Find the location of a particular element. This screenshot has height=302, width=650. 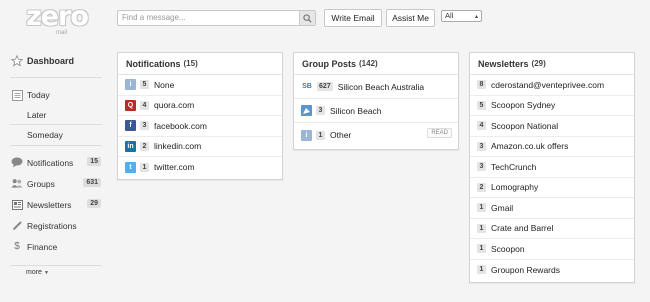

list-item: 8 cderostand@venteprivee.com is located at coordinates (552, 85).